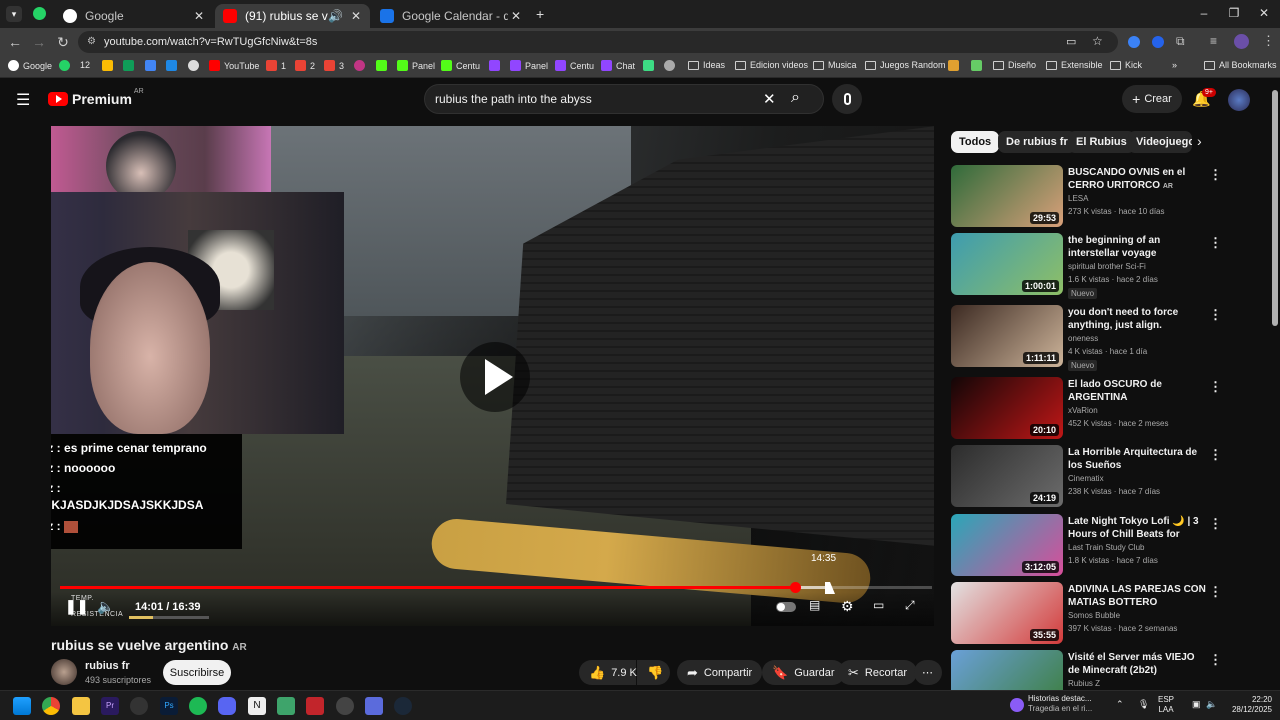 This screenshot has width=1280, height=720. What do you see at coordinates (169, 617) in the screenshot?
I see `volume-slider` at bounding box center [169, 617].